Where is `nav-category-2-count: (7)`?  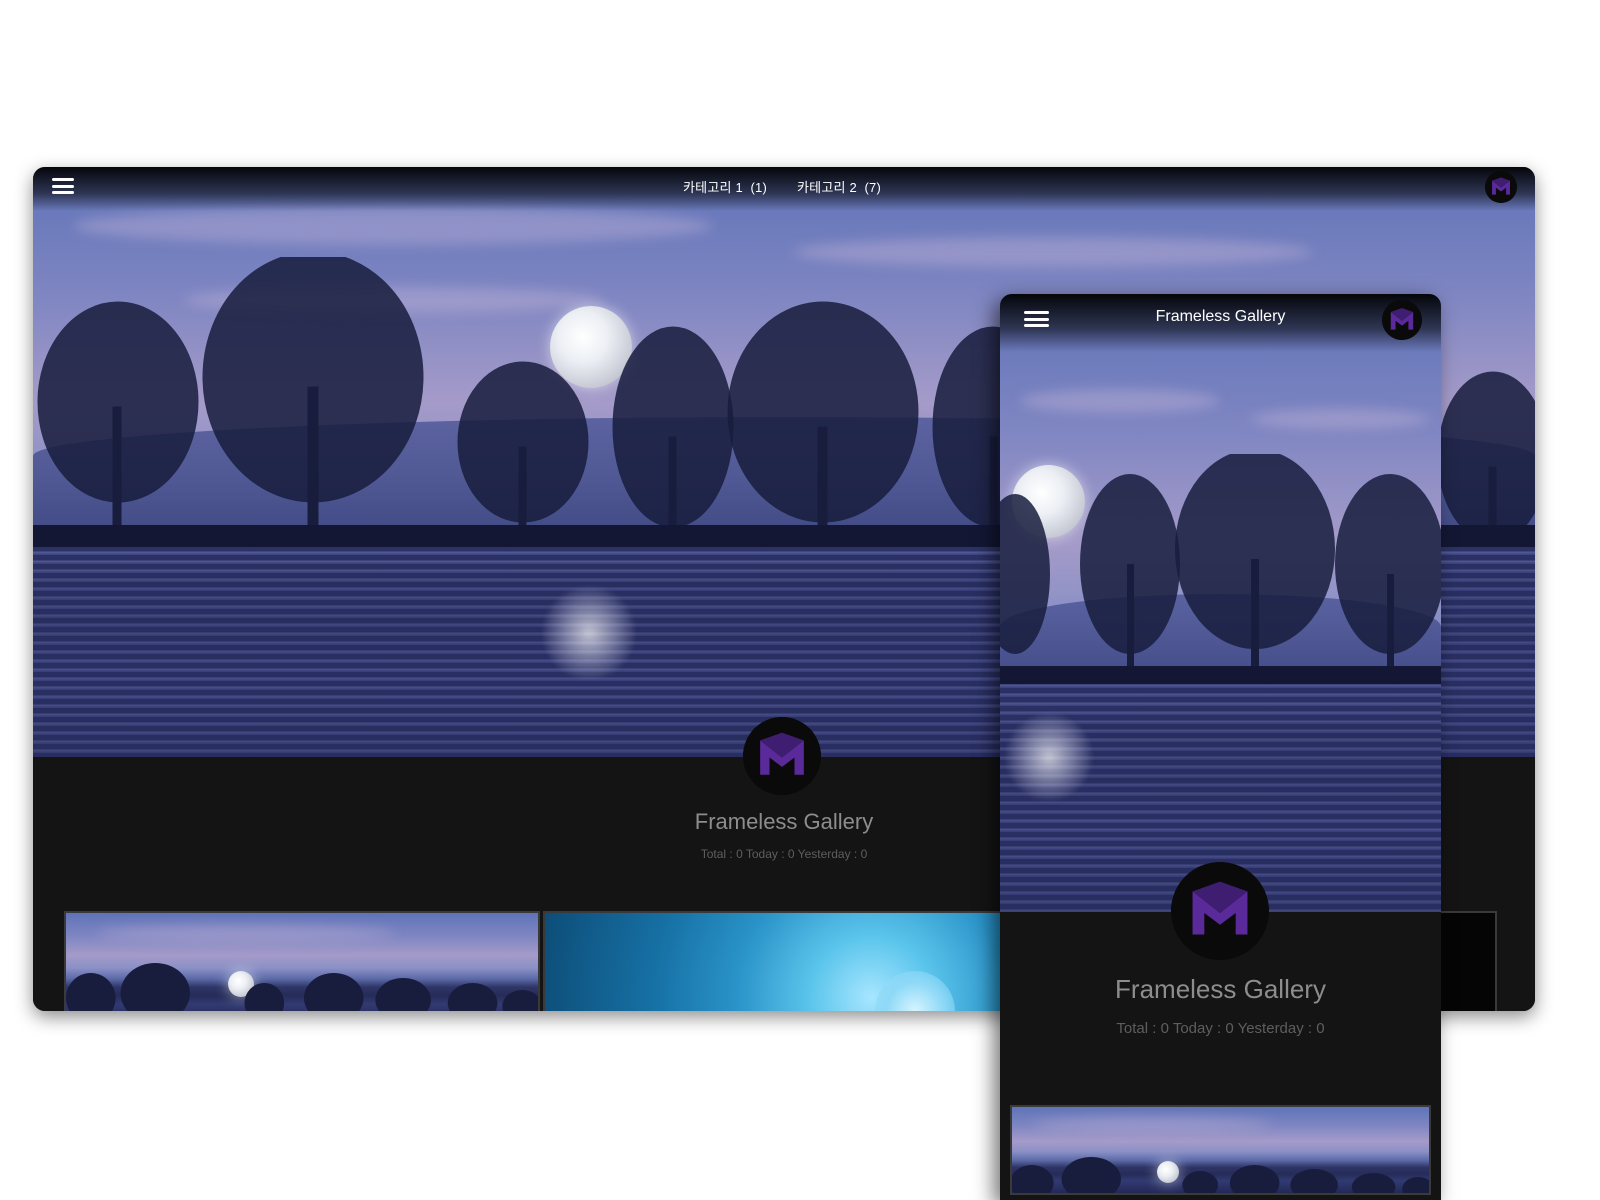
nav-category-2-count: (7) is located at coordinates (873, 187).